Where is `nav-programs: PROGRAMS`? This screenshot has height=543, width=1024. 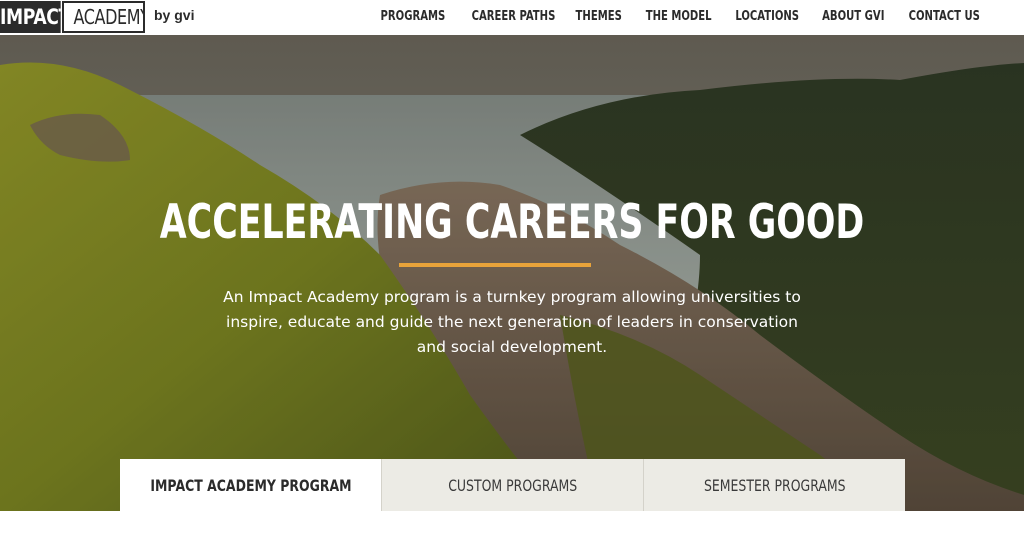 nav-programs: PROGRAMS is located at coordinates (412, 16).